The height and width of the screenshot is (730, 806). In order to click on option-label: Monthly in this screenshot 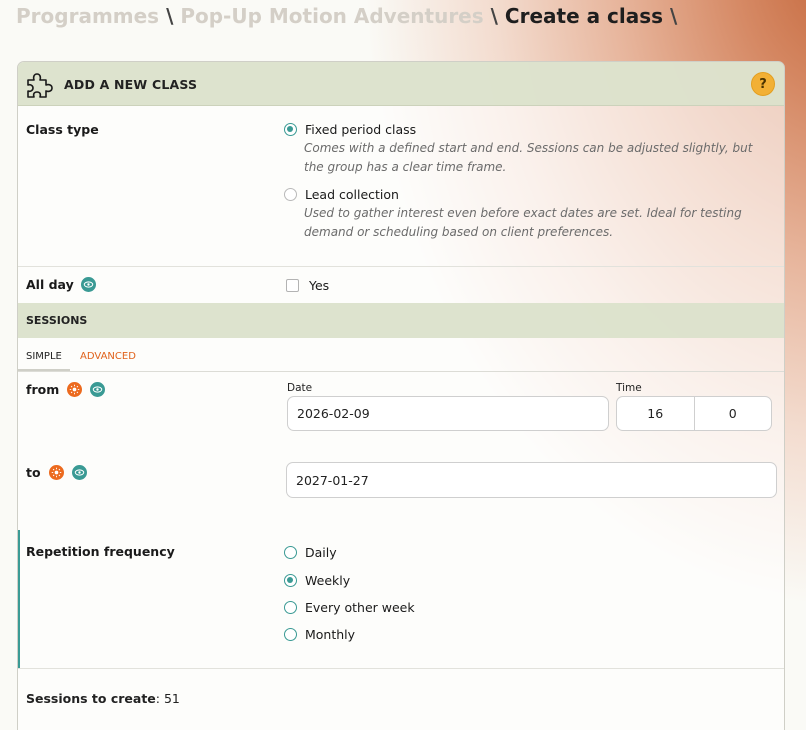, I will do `click(330, 634)`.